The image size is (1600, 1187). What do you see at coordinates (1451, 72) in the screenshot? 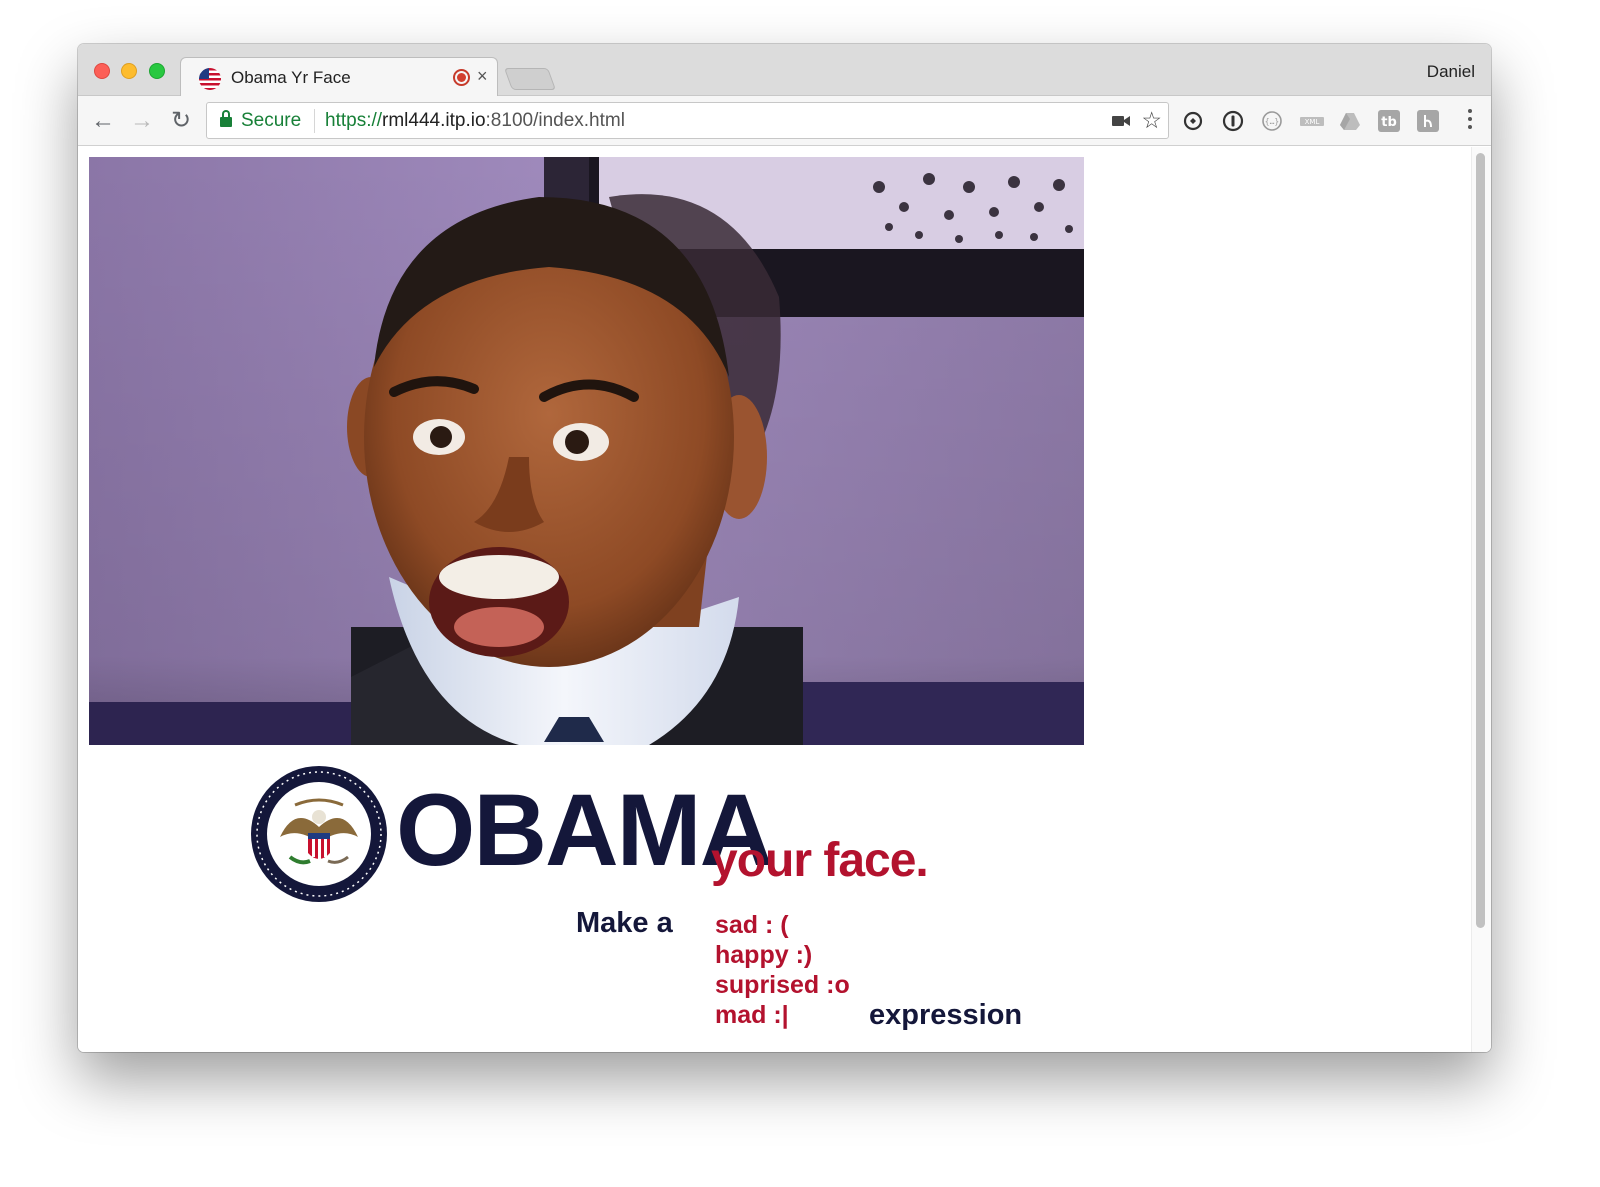
I see `profile-name: Daniel` at bounding box center [1451, 72].